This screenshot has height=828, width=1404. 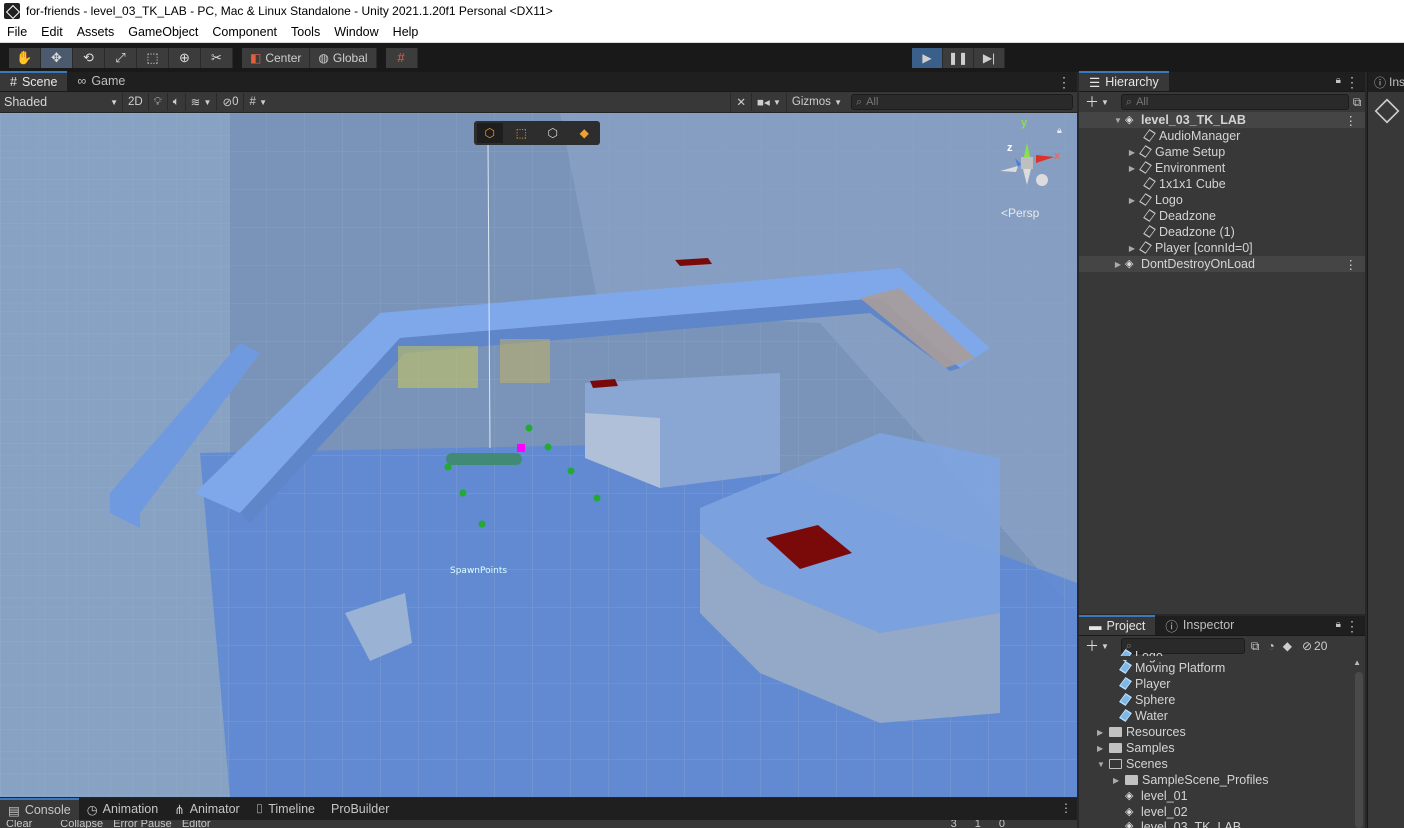 What do you see at coordinates (1059, 130) in the screenshot?
I see `gizmo-lock-icon: 🔒︎` at bounding box center [1059, 130].